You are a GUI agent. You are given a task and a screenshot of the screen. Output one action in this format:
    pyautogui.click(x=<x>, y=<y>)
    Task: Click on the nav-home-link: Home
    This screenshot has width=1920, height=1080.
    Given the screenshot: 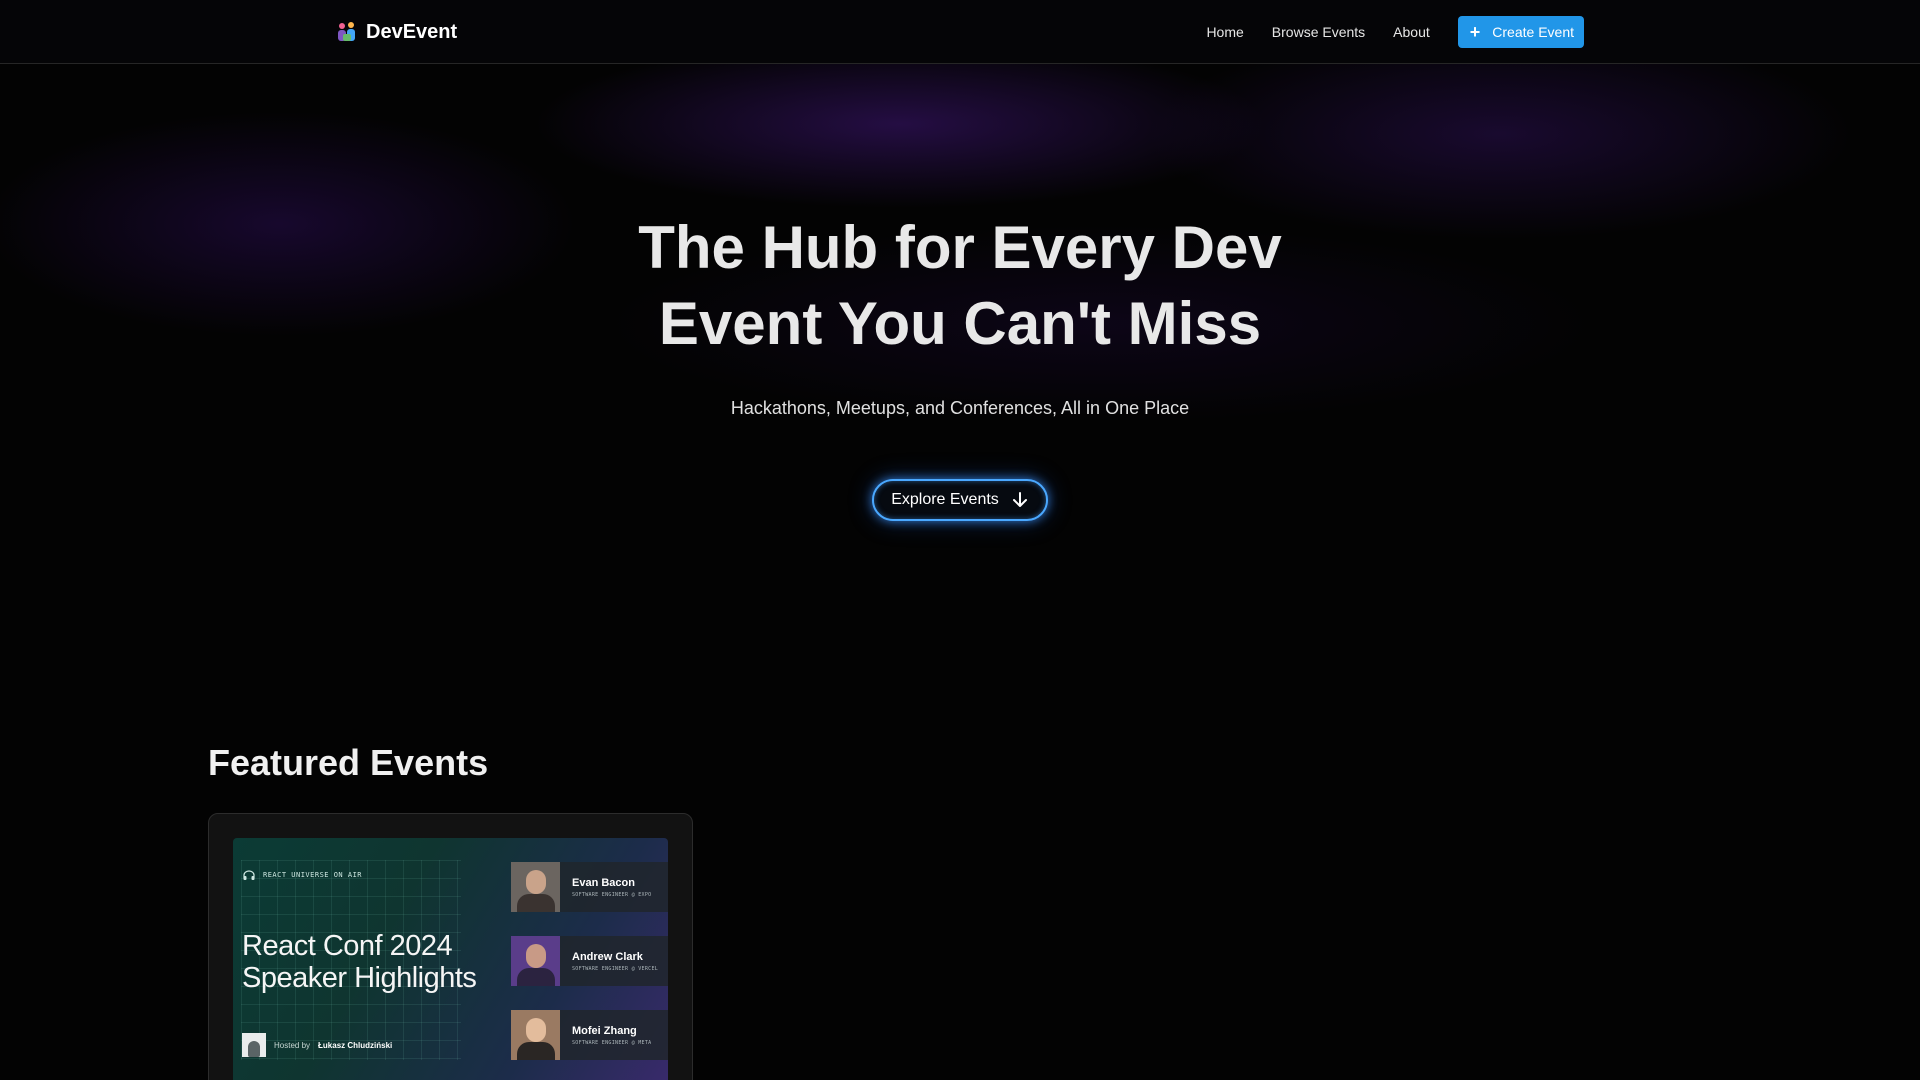 What is the action you would take?
    pyautogui.click(x=1224, y=32)
    